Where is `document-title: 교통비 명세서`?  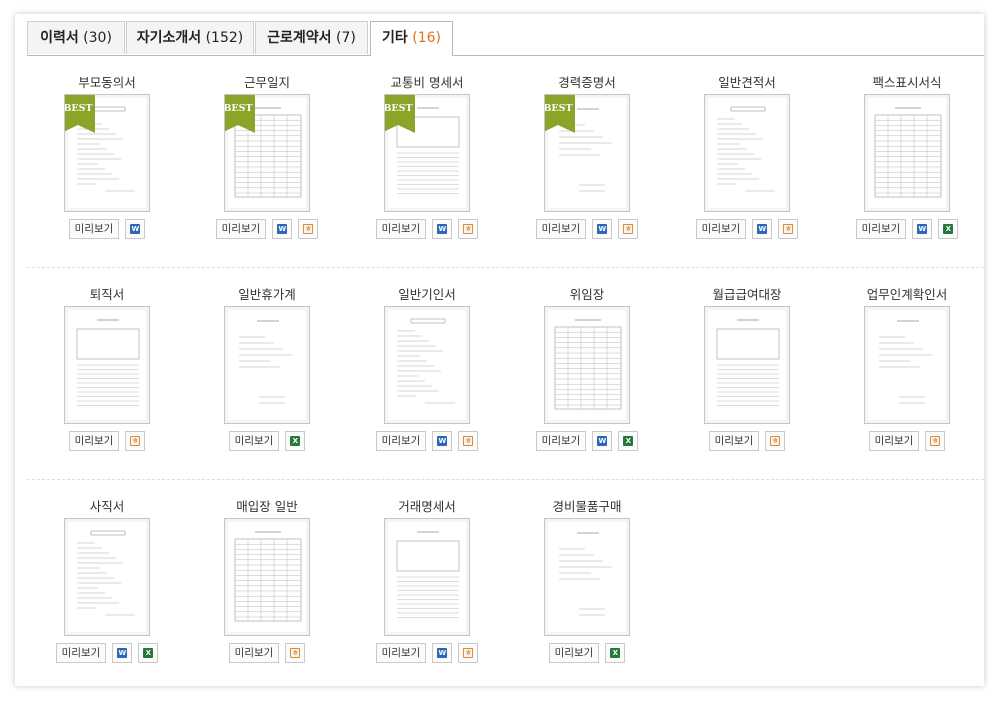
document-title: 교통비 명세서 is located at coordinates (427, 82).